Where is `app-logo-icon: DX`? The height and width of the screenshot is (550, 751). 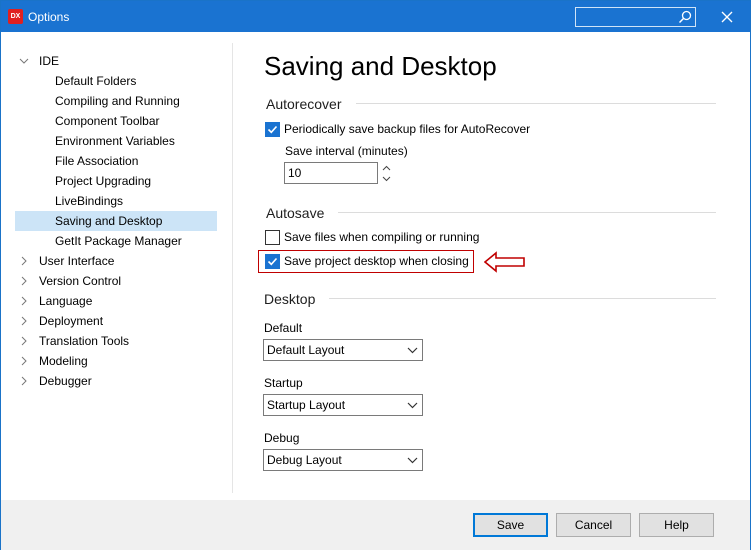 app-logo-icon: DX is located at coordinates (15, 16).